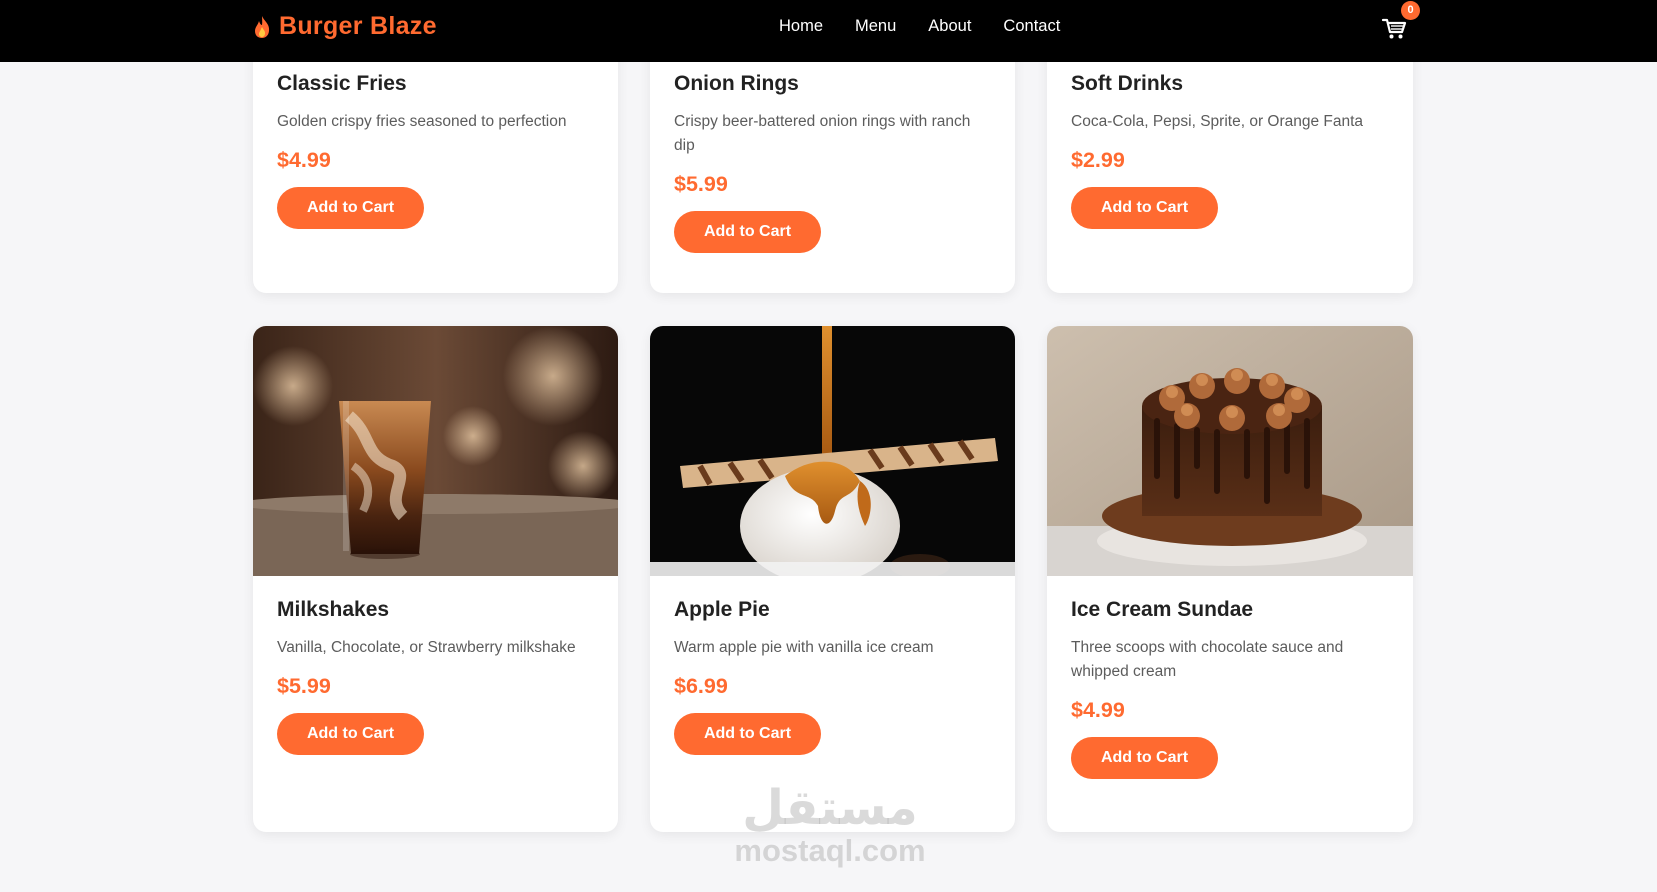 The height and width of the screenshot is (892, 1657). What do you see at coordinates (342, 83) in the screenshot?
I see `card-title: Classic Fries` at bounding box center [342, 83].